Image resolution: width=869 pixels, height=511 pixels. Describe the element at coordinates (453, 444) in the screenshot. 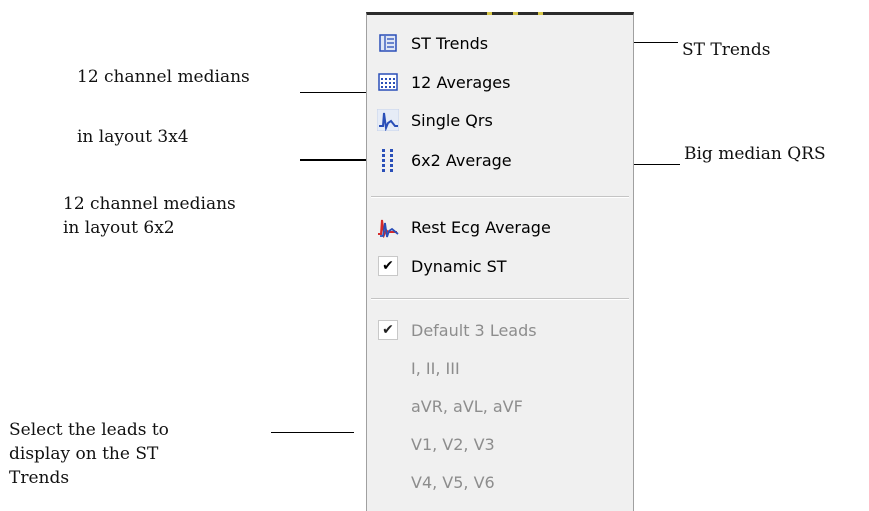

I see `menu-item-label: V1, V2, V3` at that location.